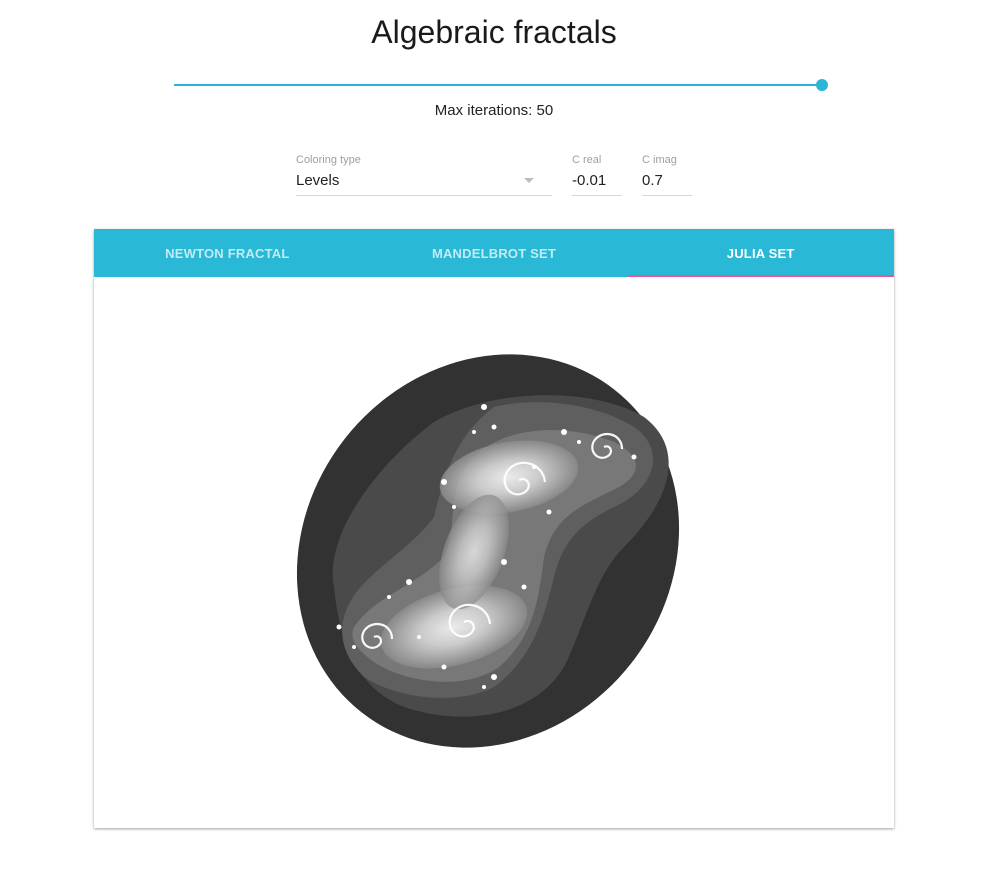 The height and width of the screenshot is (877, 1001). Describe the element at coordinates (328, 160) in the screenshot. I see `coloring-type-label: Coloring type` at that location.